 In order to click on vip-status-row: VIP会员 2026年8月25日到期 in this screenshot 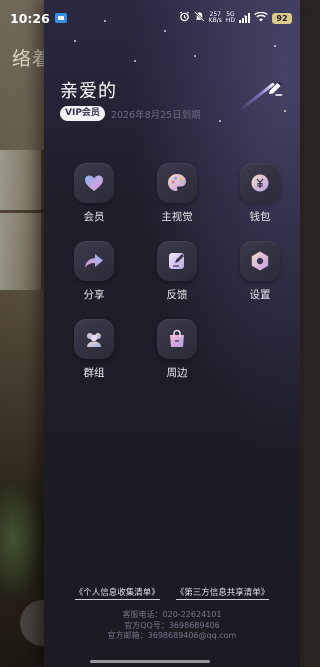, I will do `click(130, 113)`.